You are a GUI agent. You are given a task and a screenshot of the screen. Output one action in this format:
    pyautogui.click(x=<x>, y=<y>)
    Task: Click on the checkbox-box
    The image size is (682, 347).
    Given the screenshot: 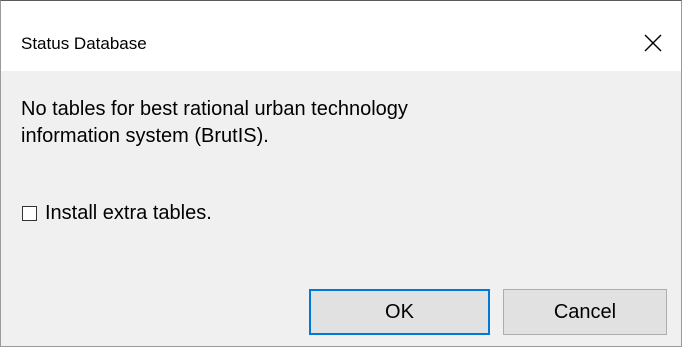 What is the action you would take?
    pyautogui.click(x=29, y=213)
    